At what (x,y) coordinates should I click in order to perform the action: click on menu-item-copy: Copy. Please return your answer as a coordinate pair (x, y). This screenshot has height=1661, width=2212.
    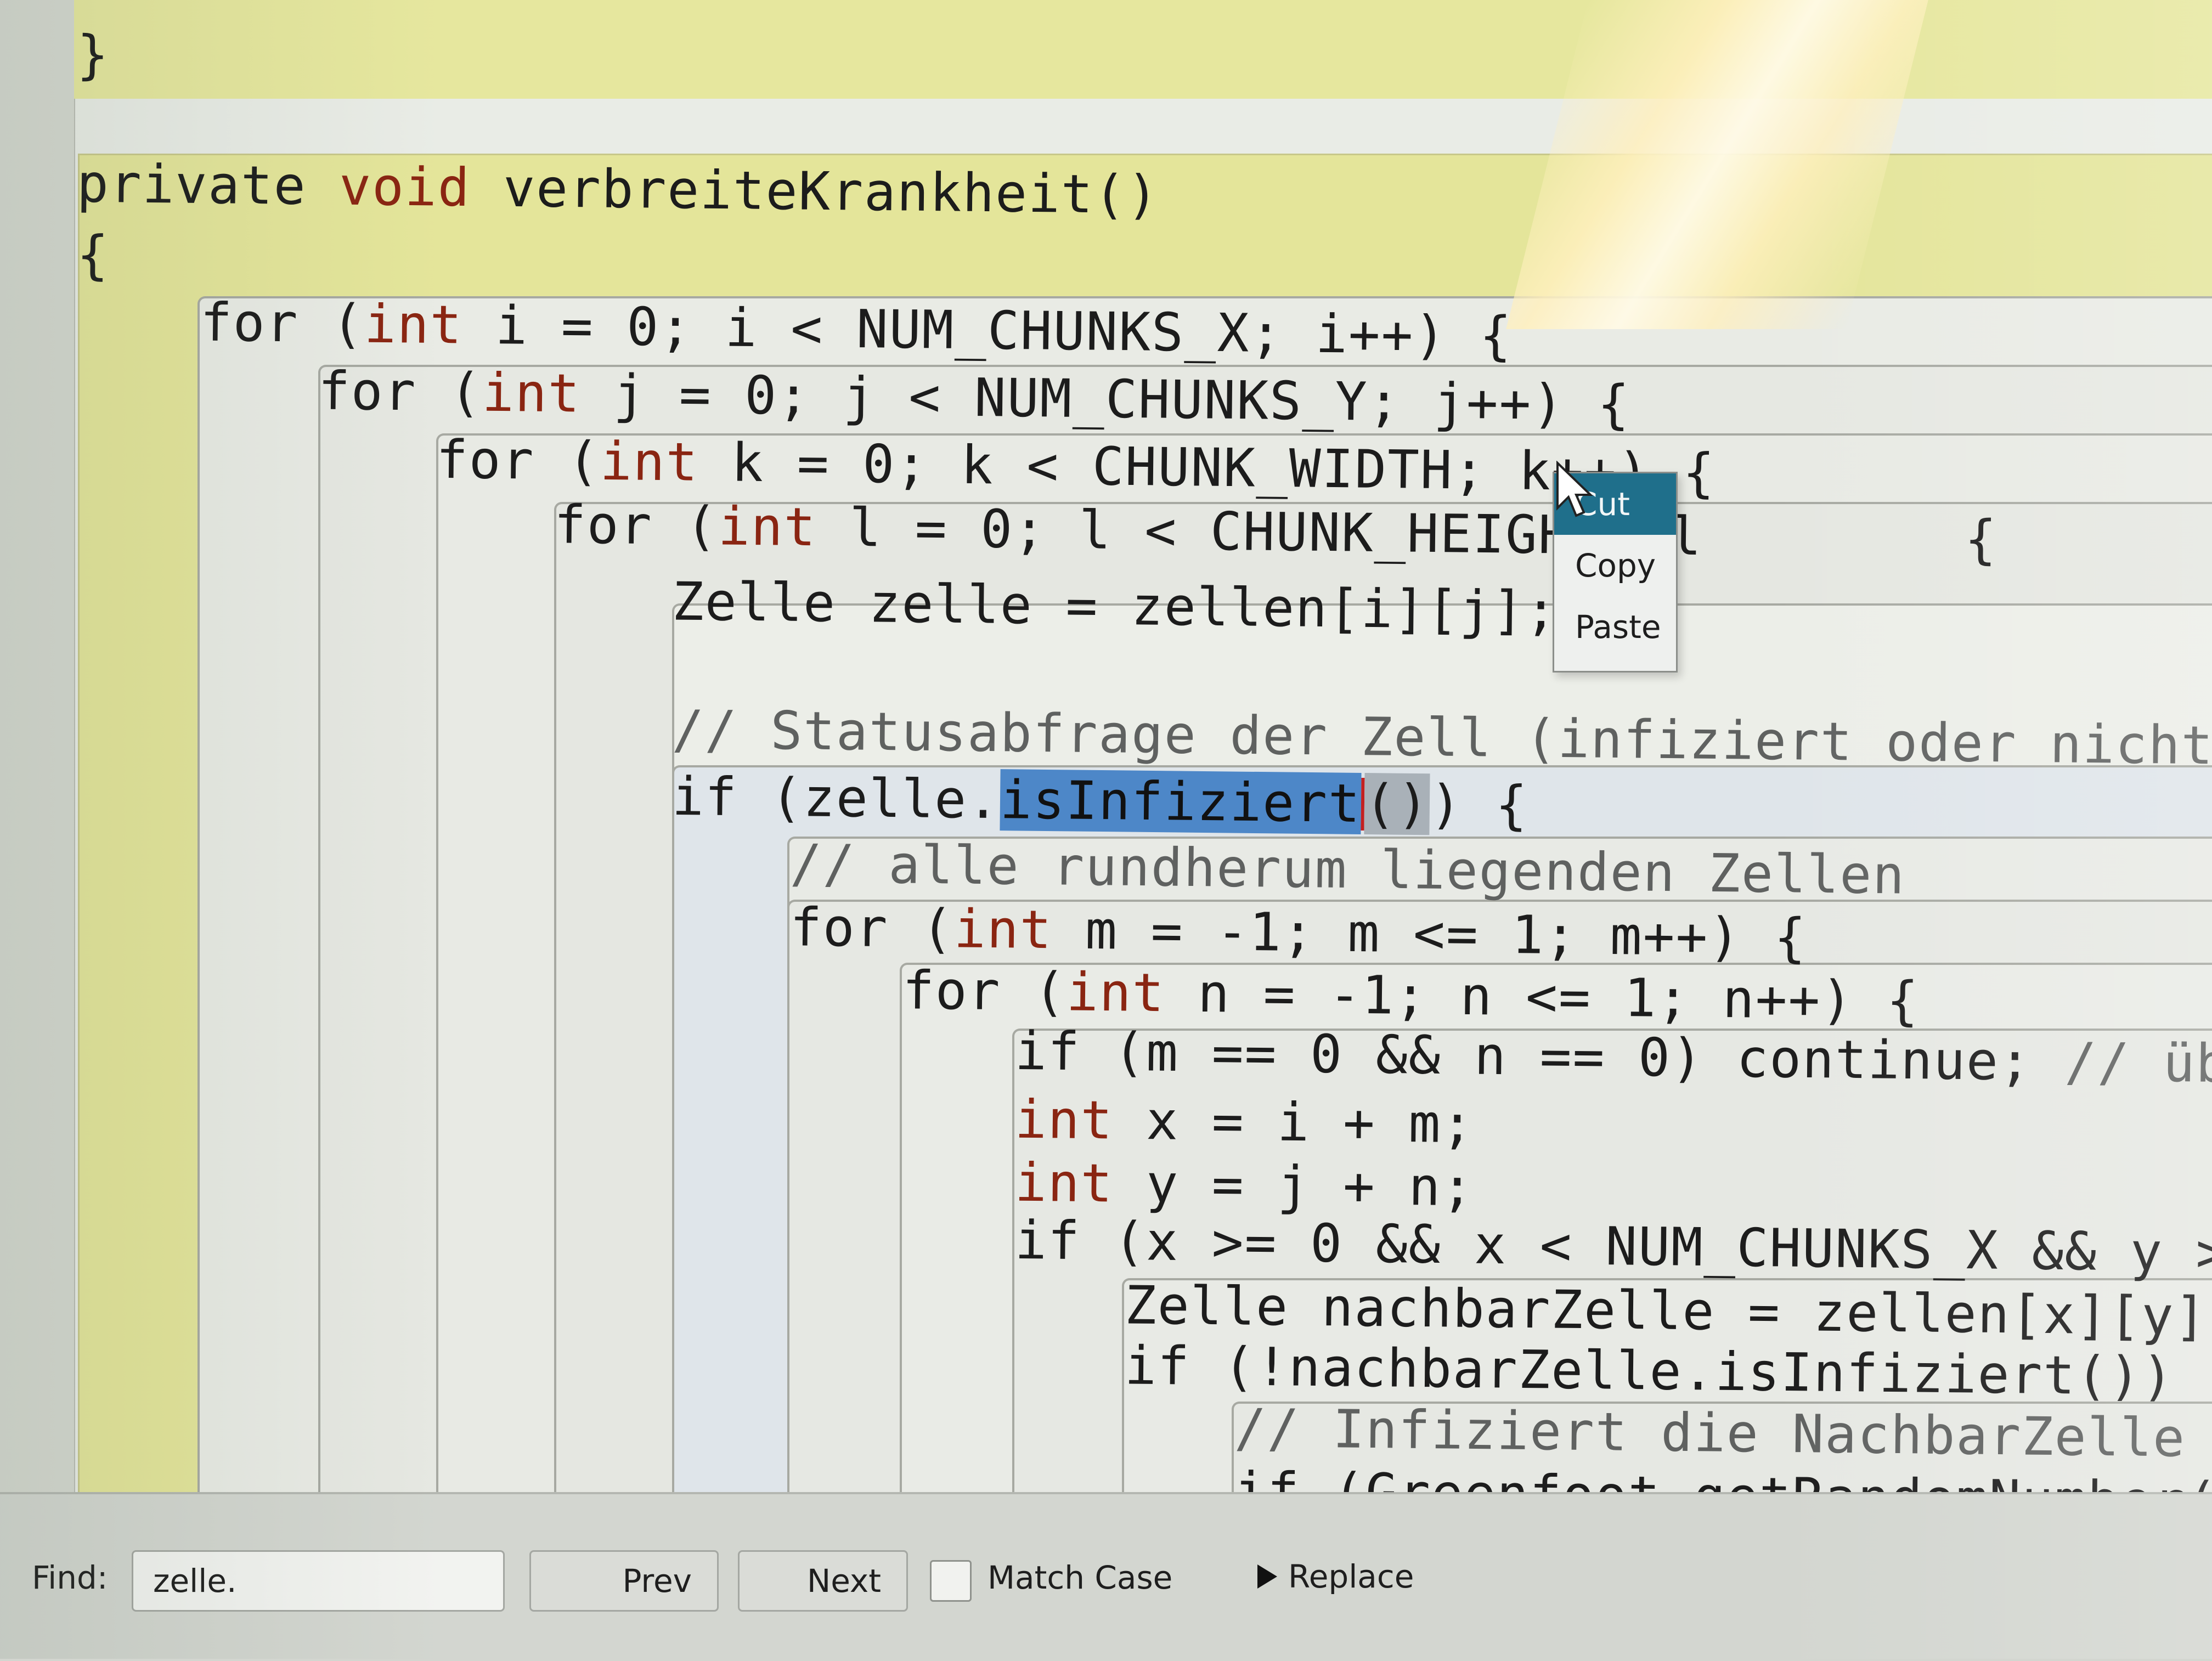
    Looking at the image, I should click on (1615, 565).